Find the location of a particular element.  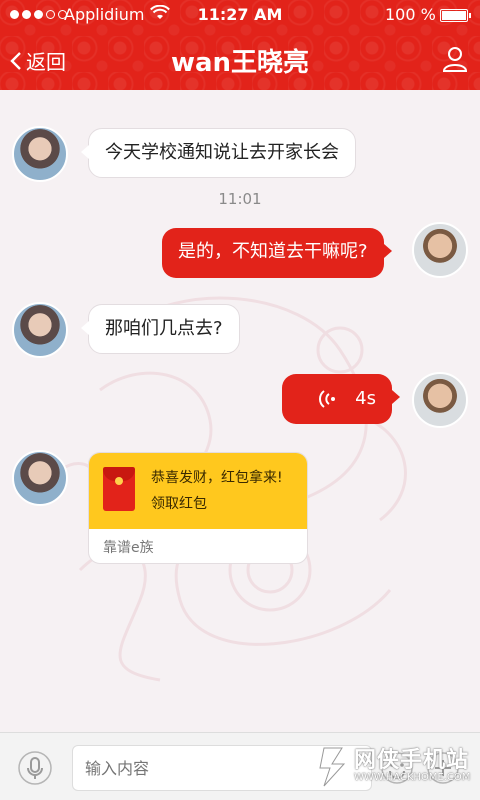

watermark-logo-icon is located at coordinates (332, 767).